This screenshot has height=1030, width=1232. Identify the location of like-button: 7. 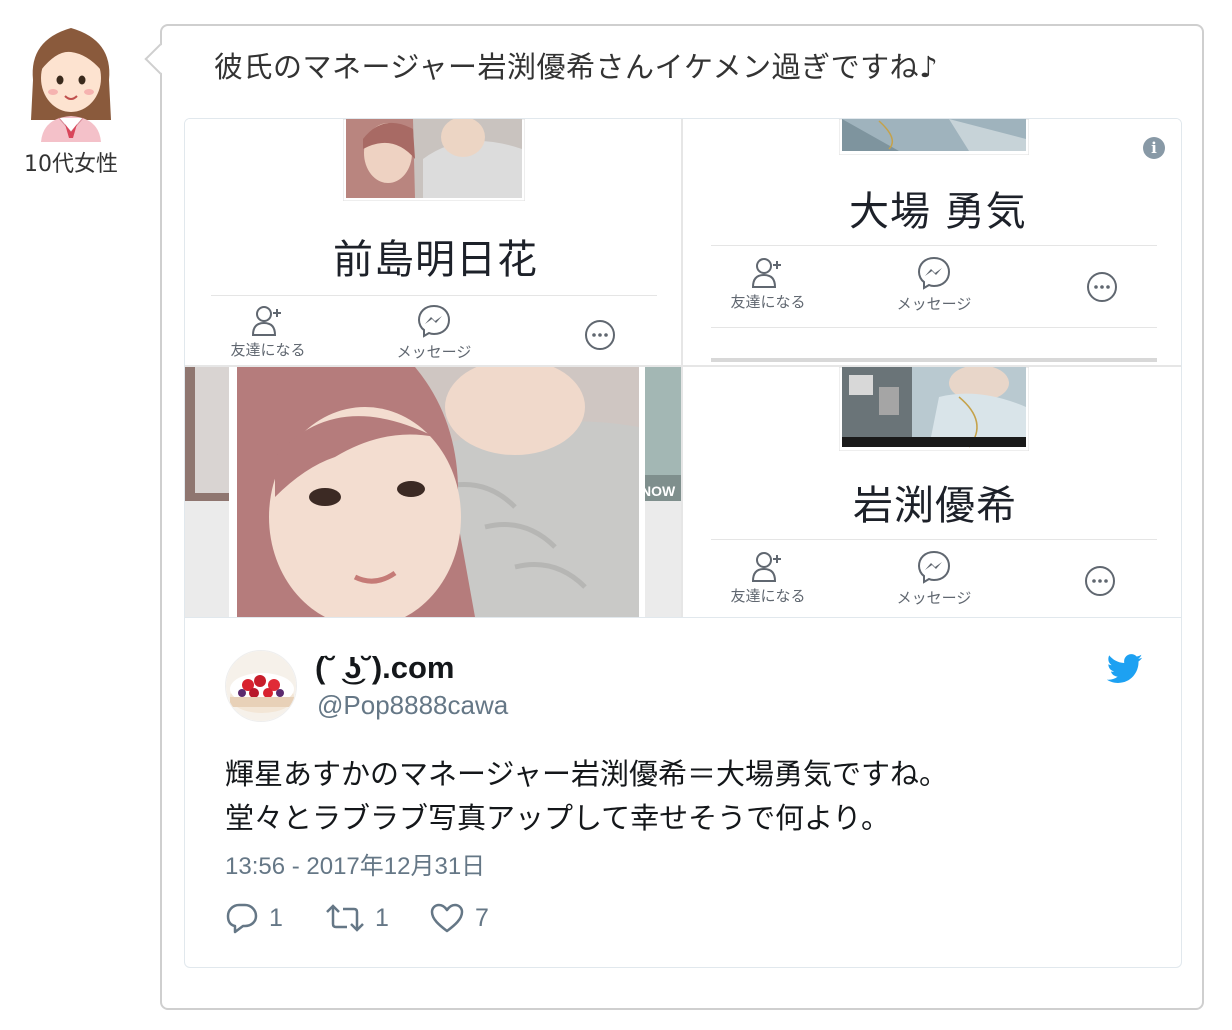
(459, 918).